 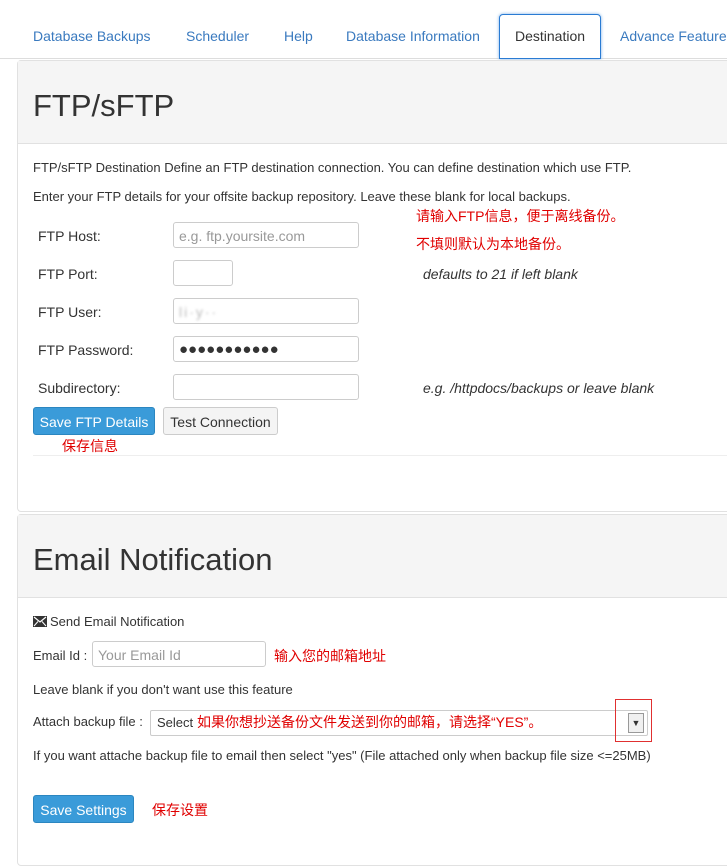 I want to click on tab-database-information: Database Information, so click(x=413, y=36).